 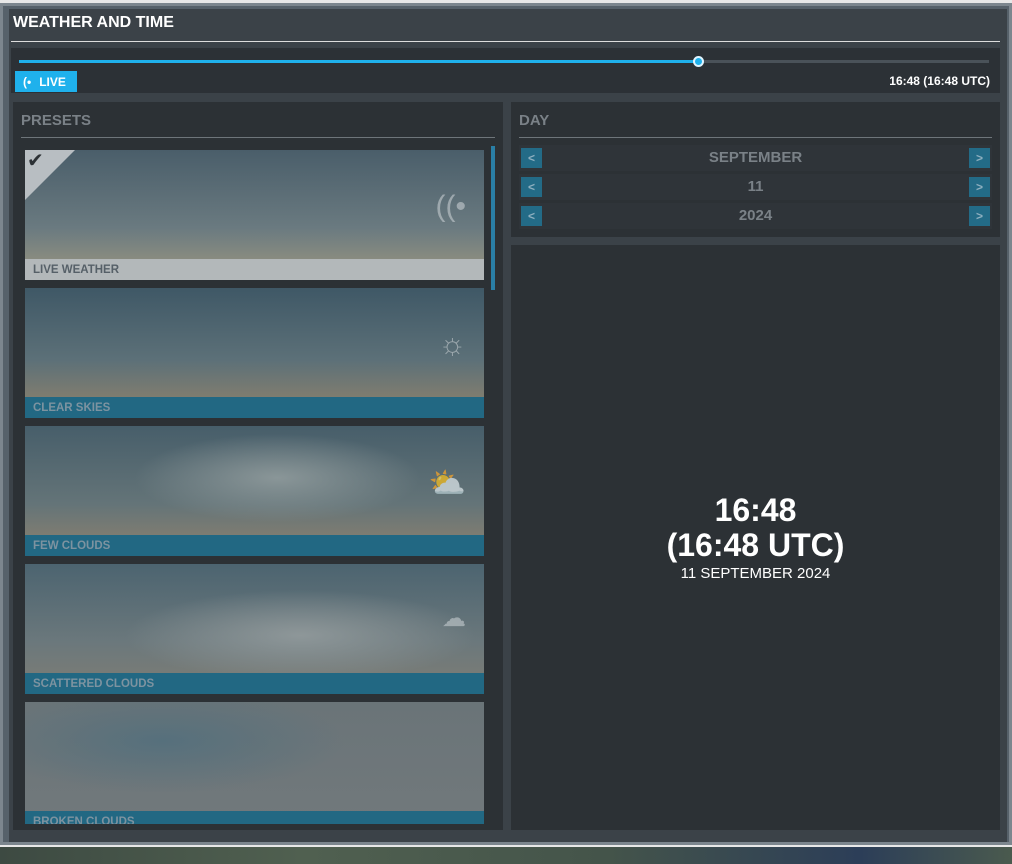 I want to click on current-time: 16:48 (16:48 UTC), so click(x=939, y=81).